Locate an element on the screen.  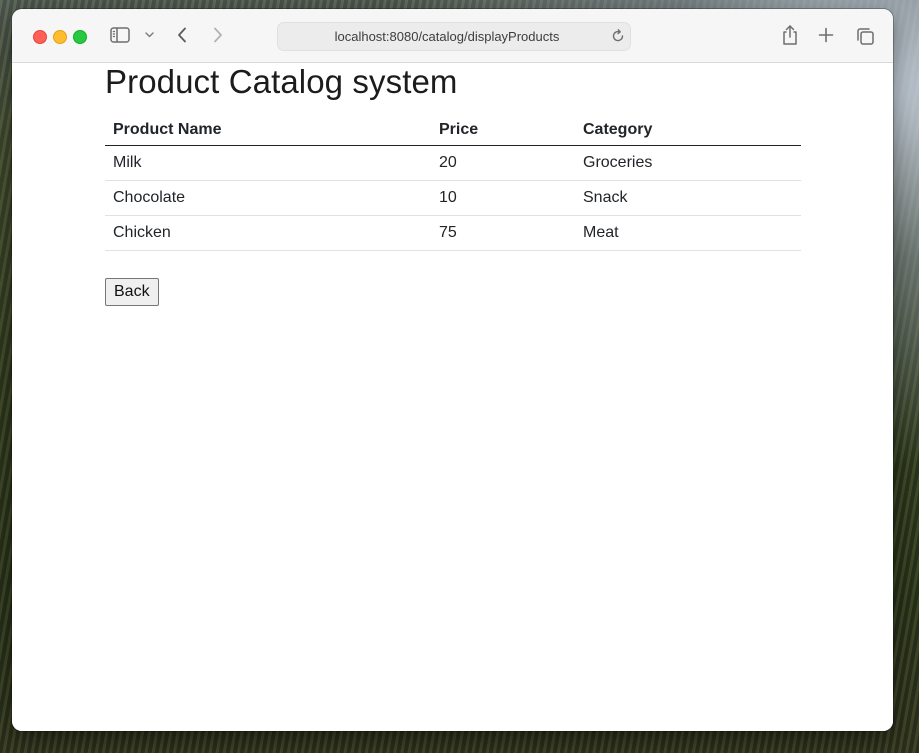
maximize-window-button is located at coordinates (80, 37).